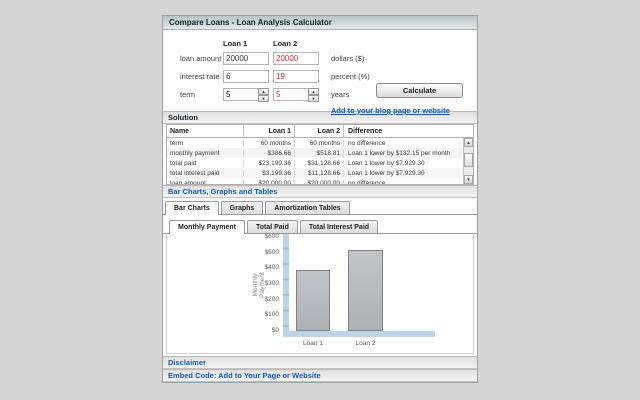 The width and height of the screenshot is (640, 400). Describe the element at coordinates (188, 182) in the screenshot. I see `cell-name: loan amount` at that location.